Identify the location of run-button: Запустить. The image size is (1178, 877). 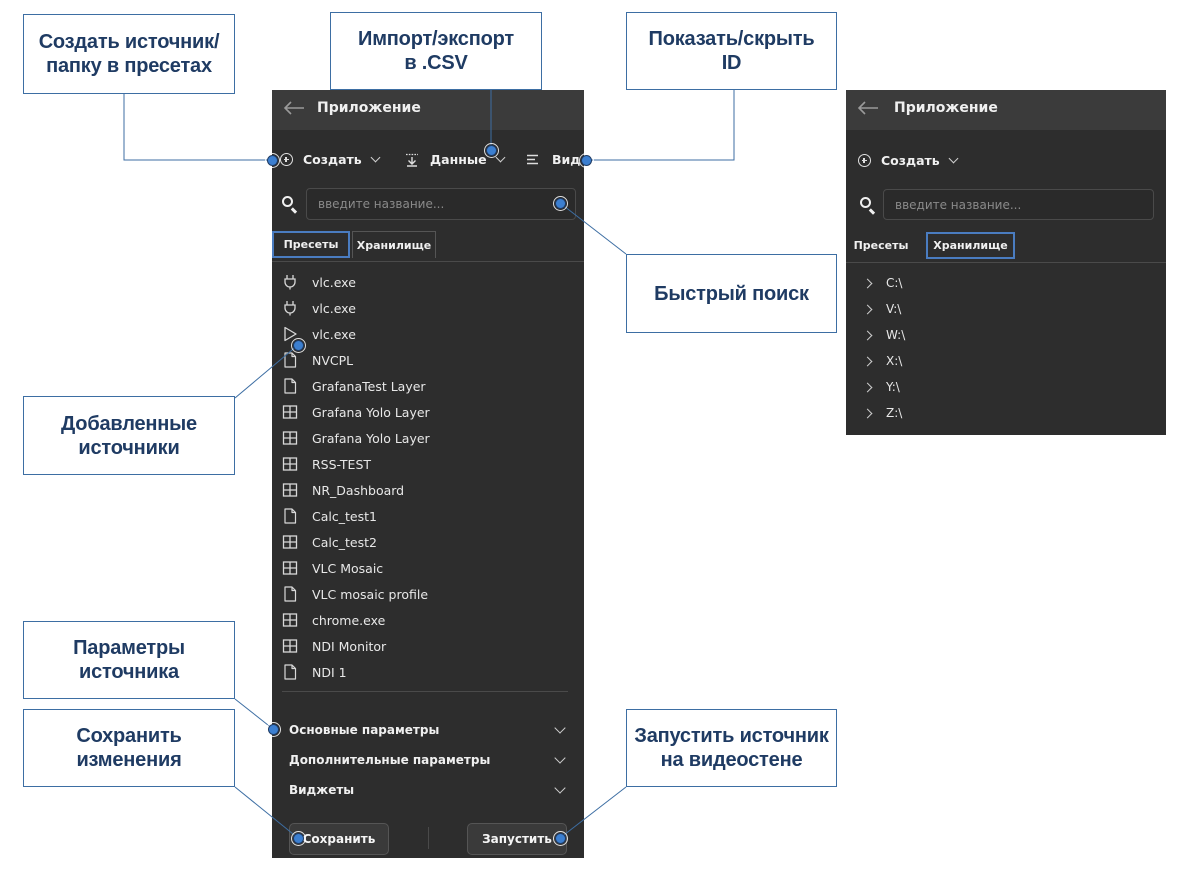
(517, 839).